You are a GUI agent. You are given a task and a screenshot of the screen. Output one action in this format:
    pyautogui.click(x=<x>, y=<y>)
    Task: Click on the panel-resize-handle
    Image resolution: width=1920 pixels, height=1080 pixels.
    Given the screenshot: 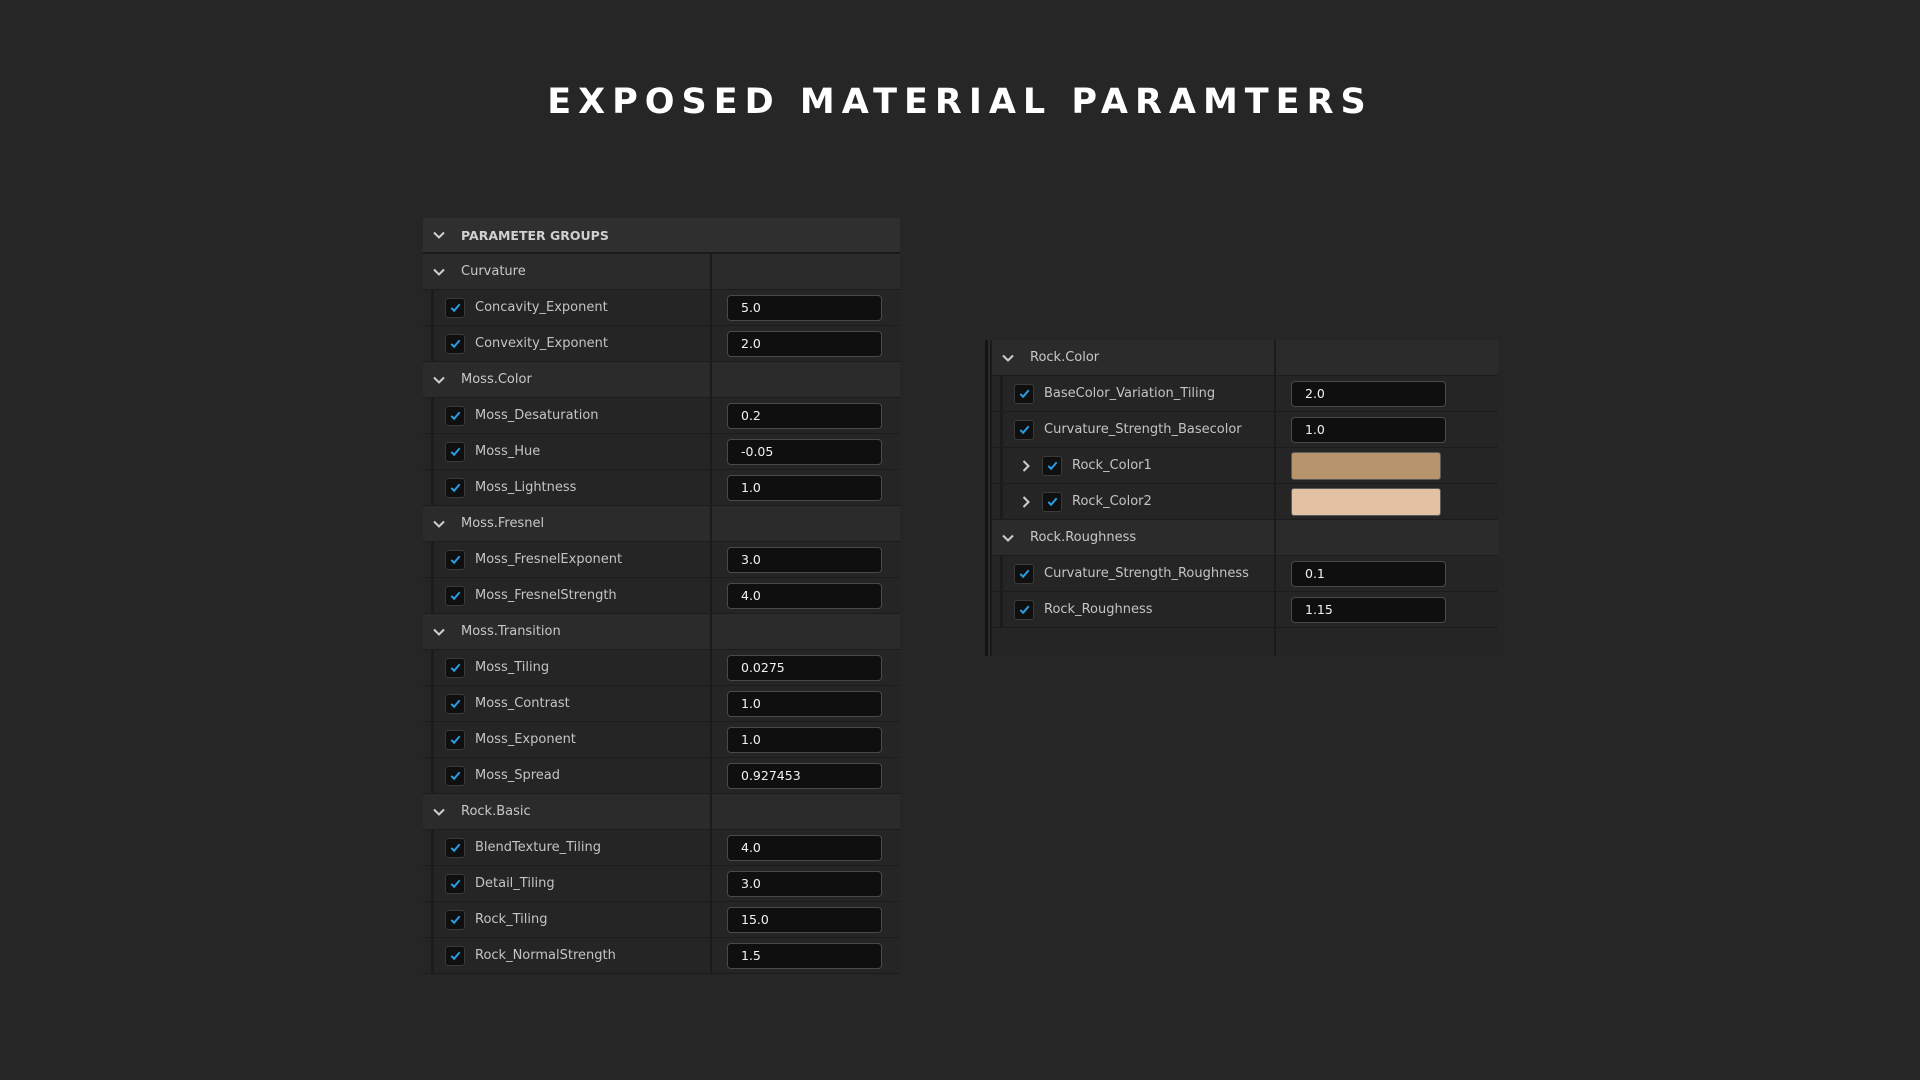 What is the action you would take?
    pyautogui.click(x=988, y=498)
    